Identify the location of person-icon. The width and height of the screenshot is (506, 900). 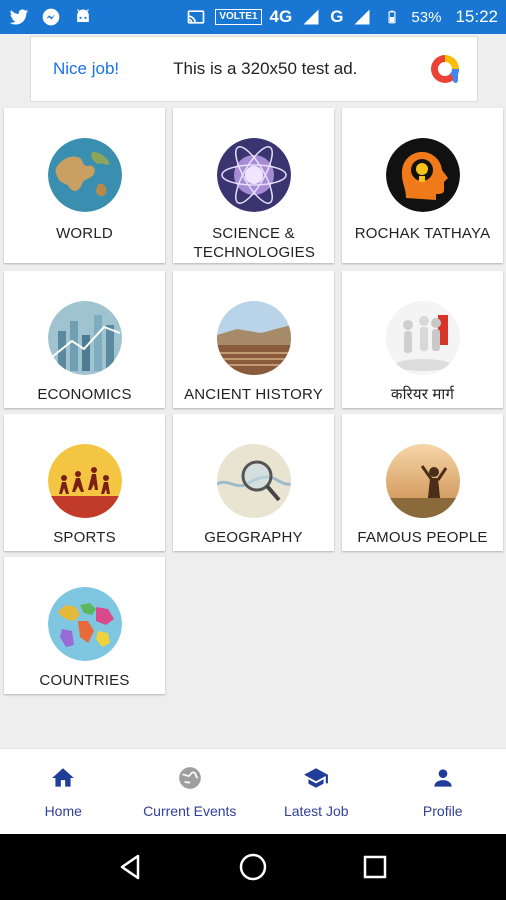
(443, 778).